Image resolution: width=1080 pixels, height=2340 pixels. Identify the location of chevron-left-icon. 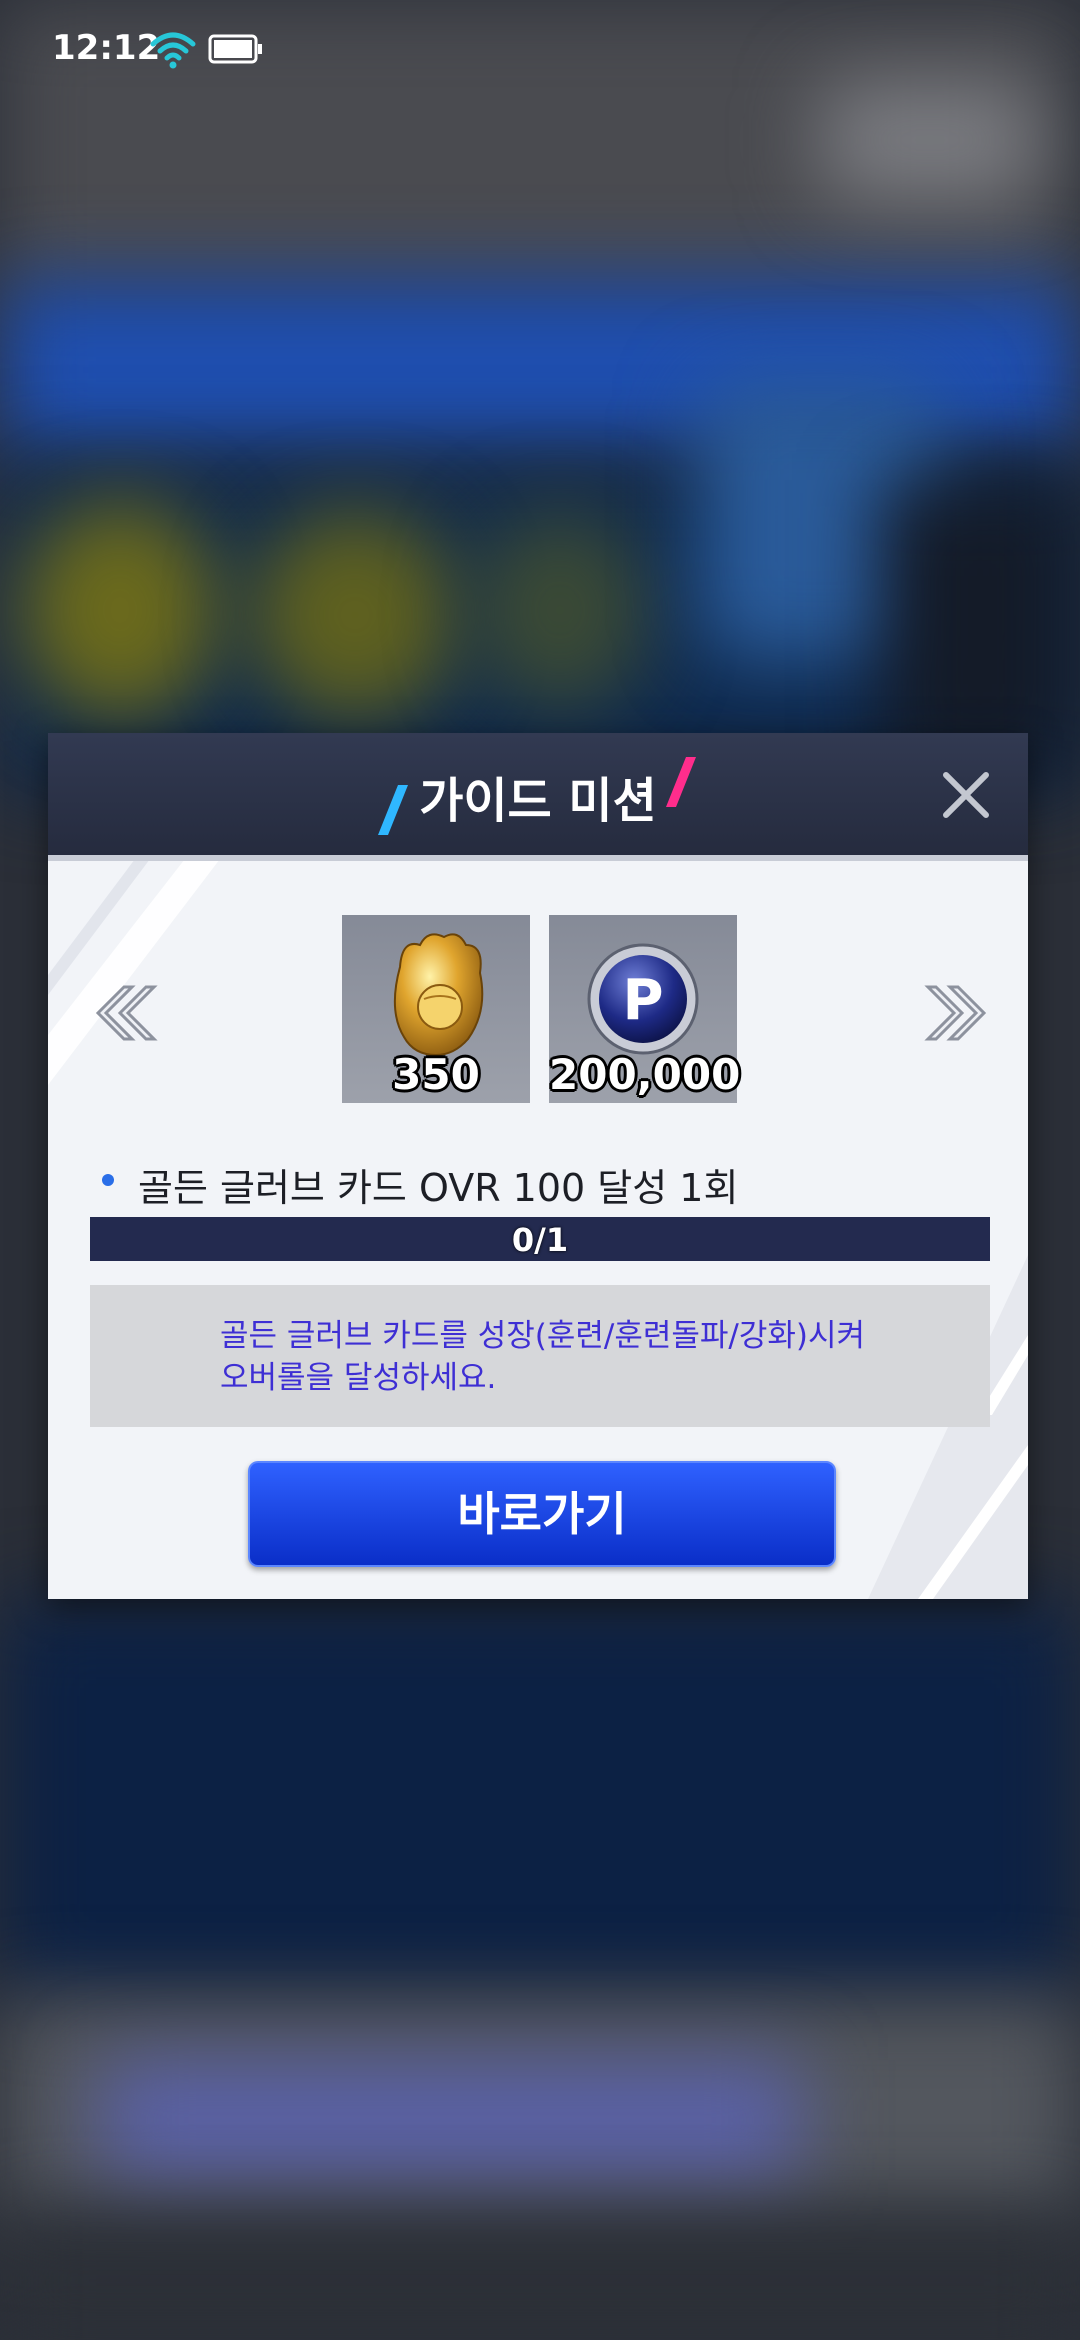
(123, 1013).